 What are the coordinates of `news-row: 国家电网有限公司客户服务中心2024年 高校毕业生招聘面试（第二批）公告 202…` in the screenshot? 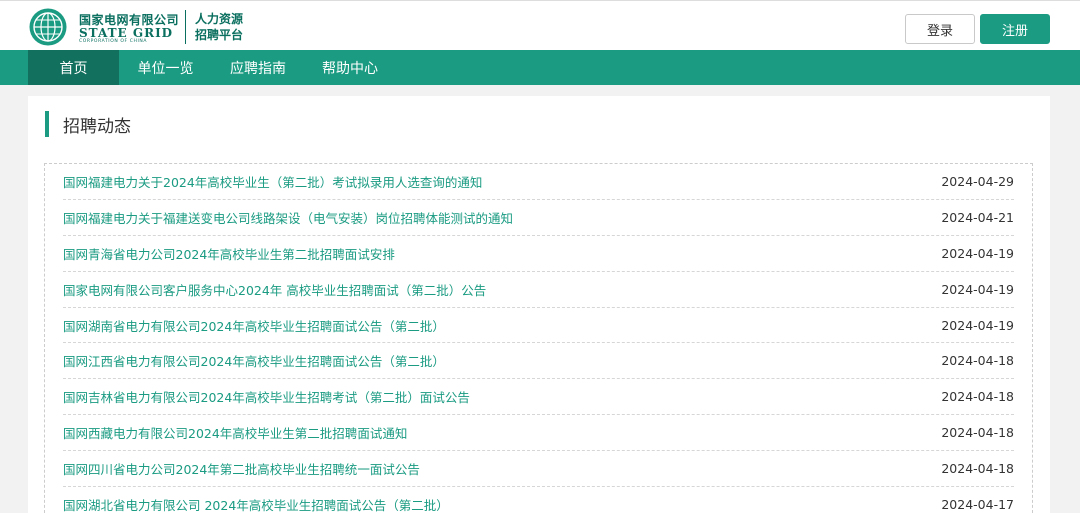 It's located at (538, 290).